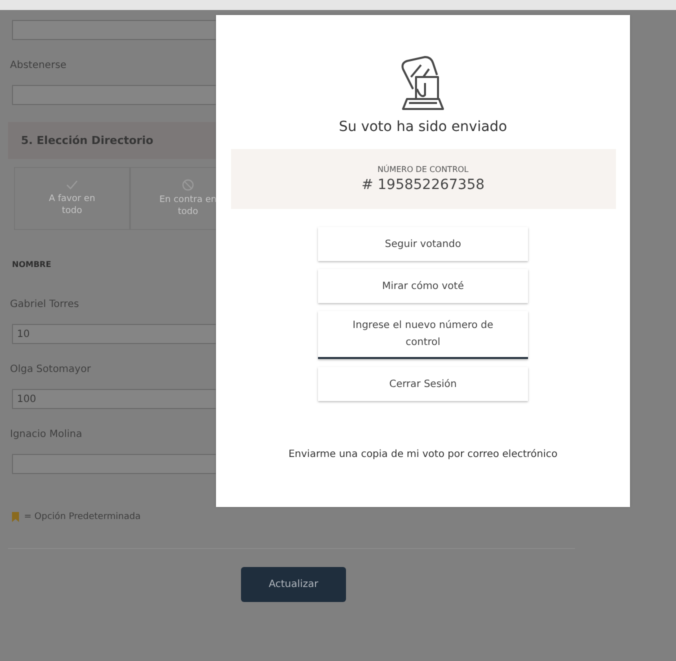 The width and height of the screenshot is (676, 661). I want to click on section-title: 5. Elección Directorio, so click(87, 140).